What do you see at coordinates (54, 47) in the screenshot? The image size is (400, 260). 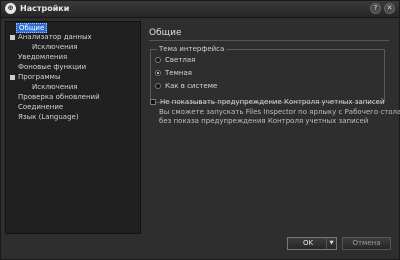 I see `sidebar-item-analyzer-exclusions: Исключения` at bounding box center [54, 47].